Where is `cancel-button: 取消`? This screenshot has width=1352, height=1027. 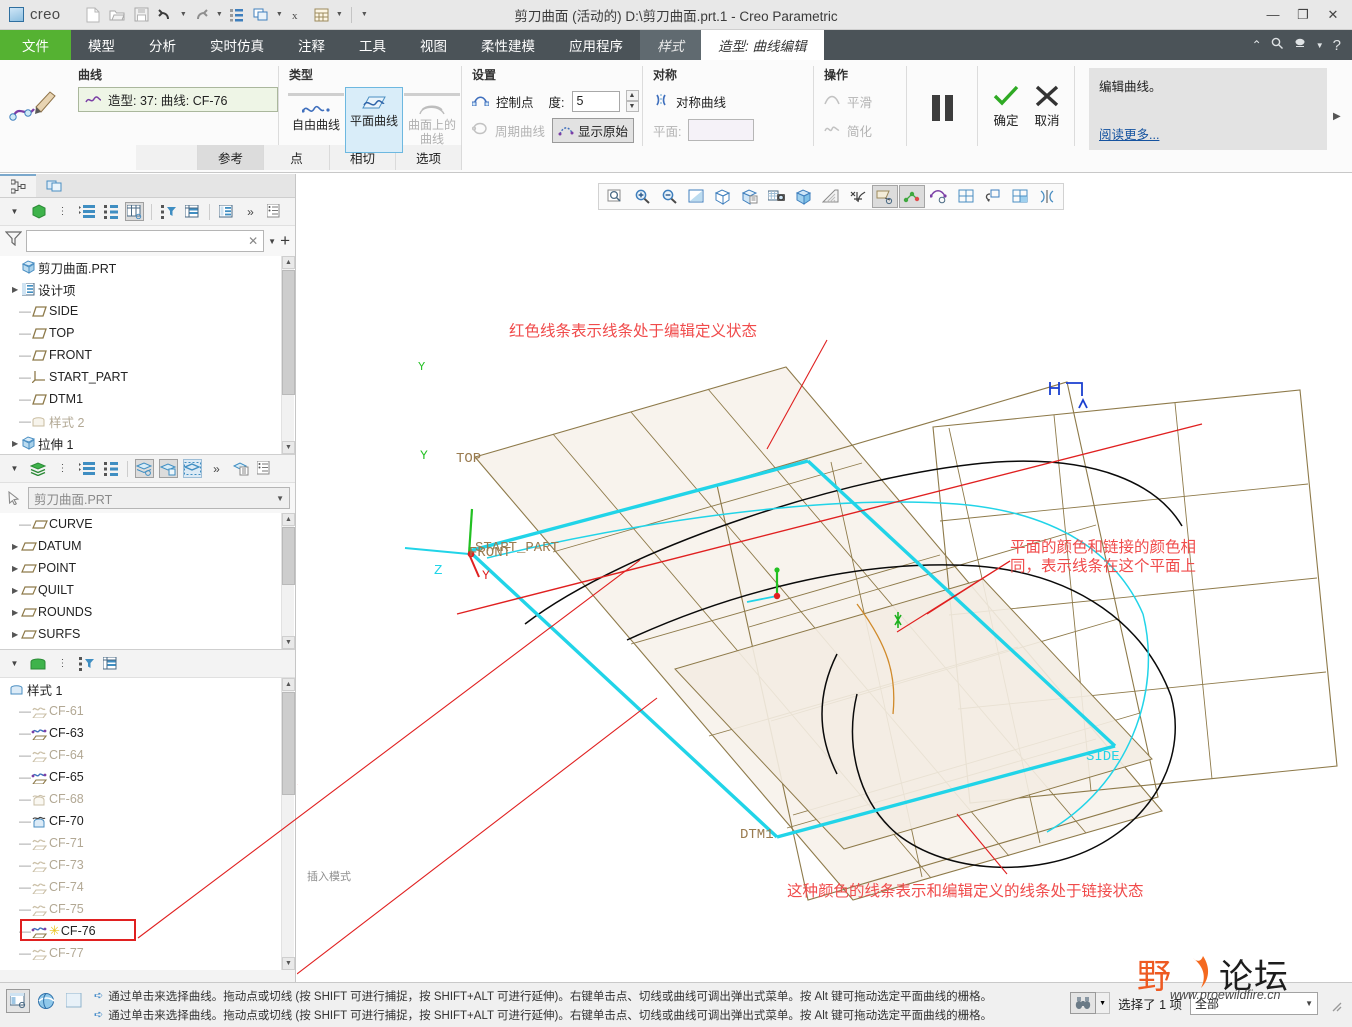
cancel-button: 取消 is located at coordinates (1047, 106).